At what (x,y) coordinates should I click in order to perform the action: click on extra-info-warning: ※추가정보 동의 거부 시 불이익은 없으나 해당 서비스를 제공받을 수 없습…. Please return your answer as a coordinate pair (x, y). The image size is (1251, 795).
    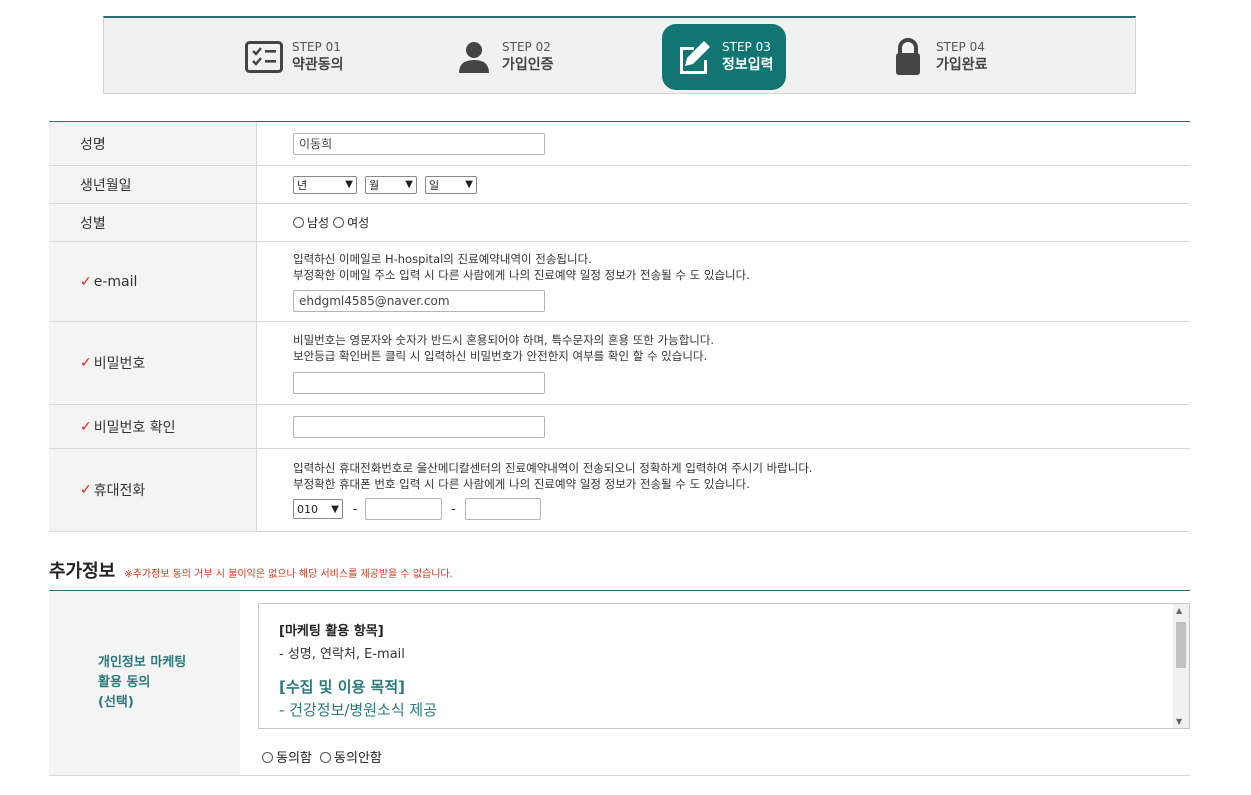
    Looking at the image, I should click on (288, 574).